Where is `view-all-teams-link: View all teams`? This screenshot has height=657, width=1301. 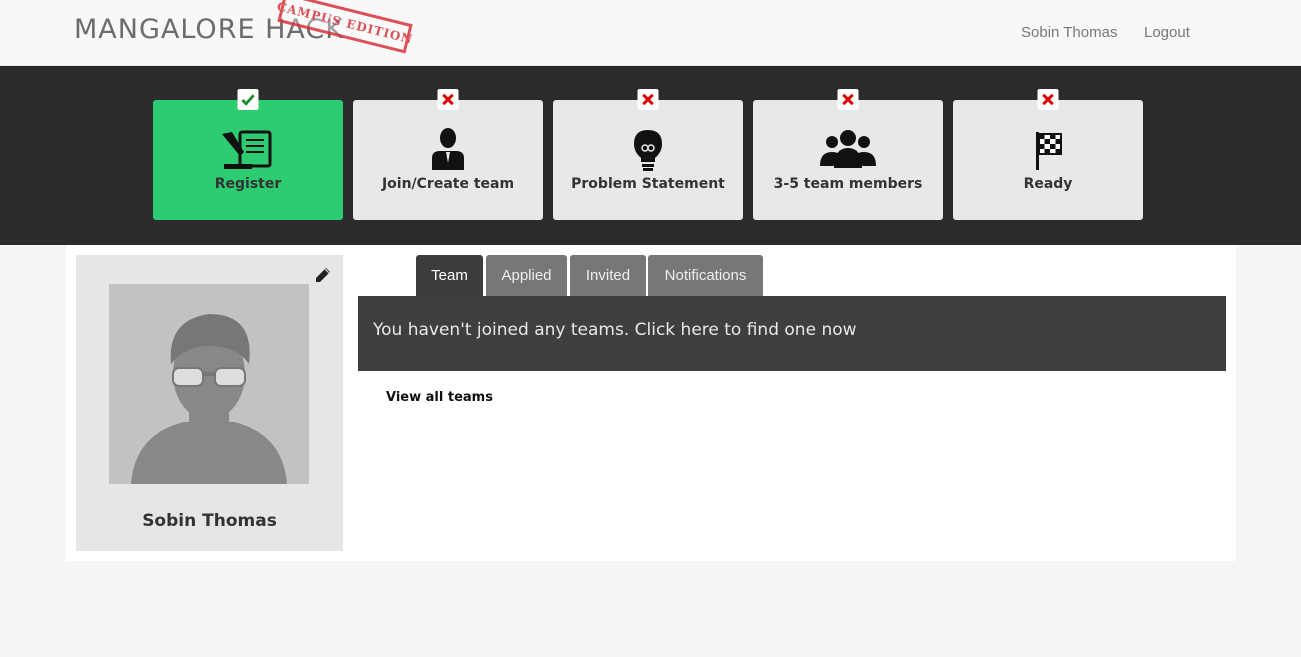
view-all-teams-link: View all teams is located at coordinates (439, 397).